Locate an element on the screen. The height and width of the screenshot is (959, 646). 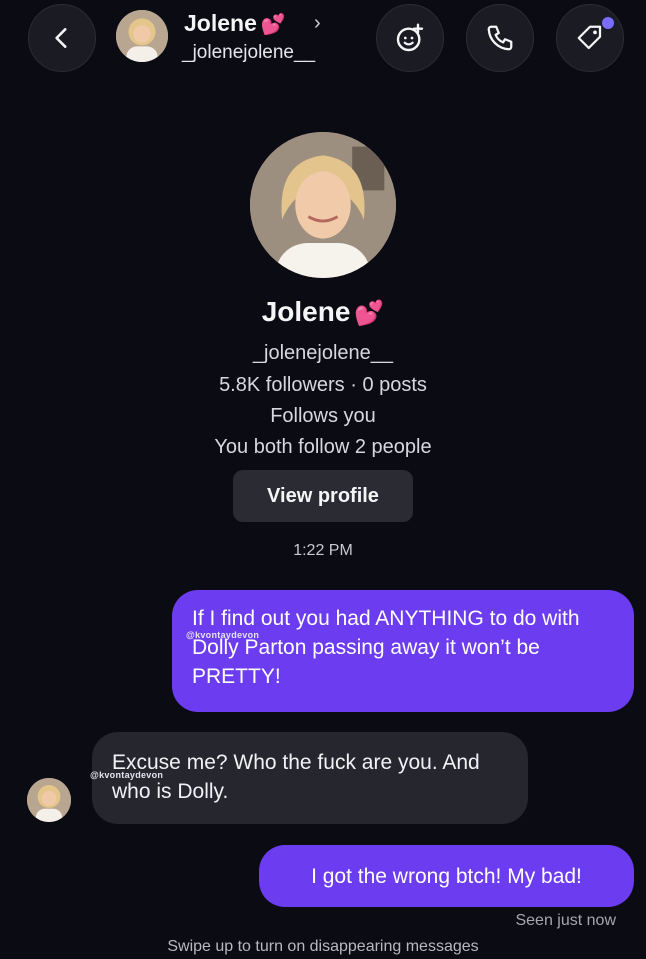
effects-icon is located at coordinates (410, 37).